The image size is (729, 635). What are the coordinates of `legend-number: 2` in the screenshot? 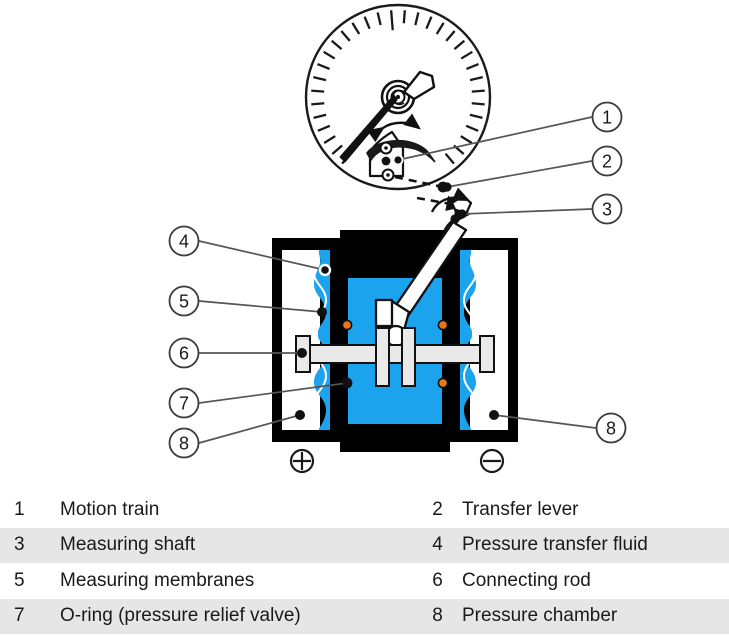 It's located at (437, 509).